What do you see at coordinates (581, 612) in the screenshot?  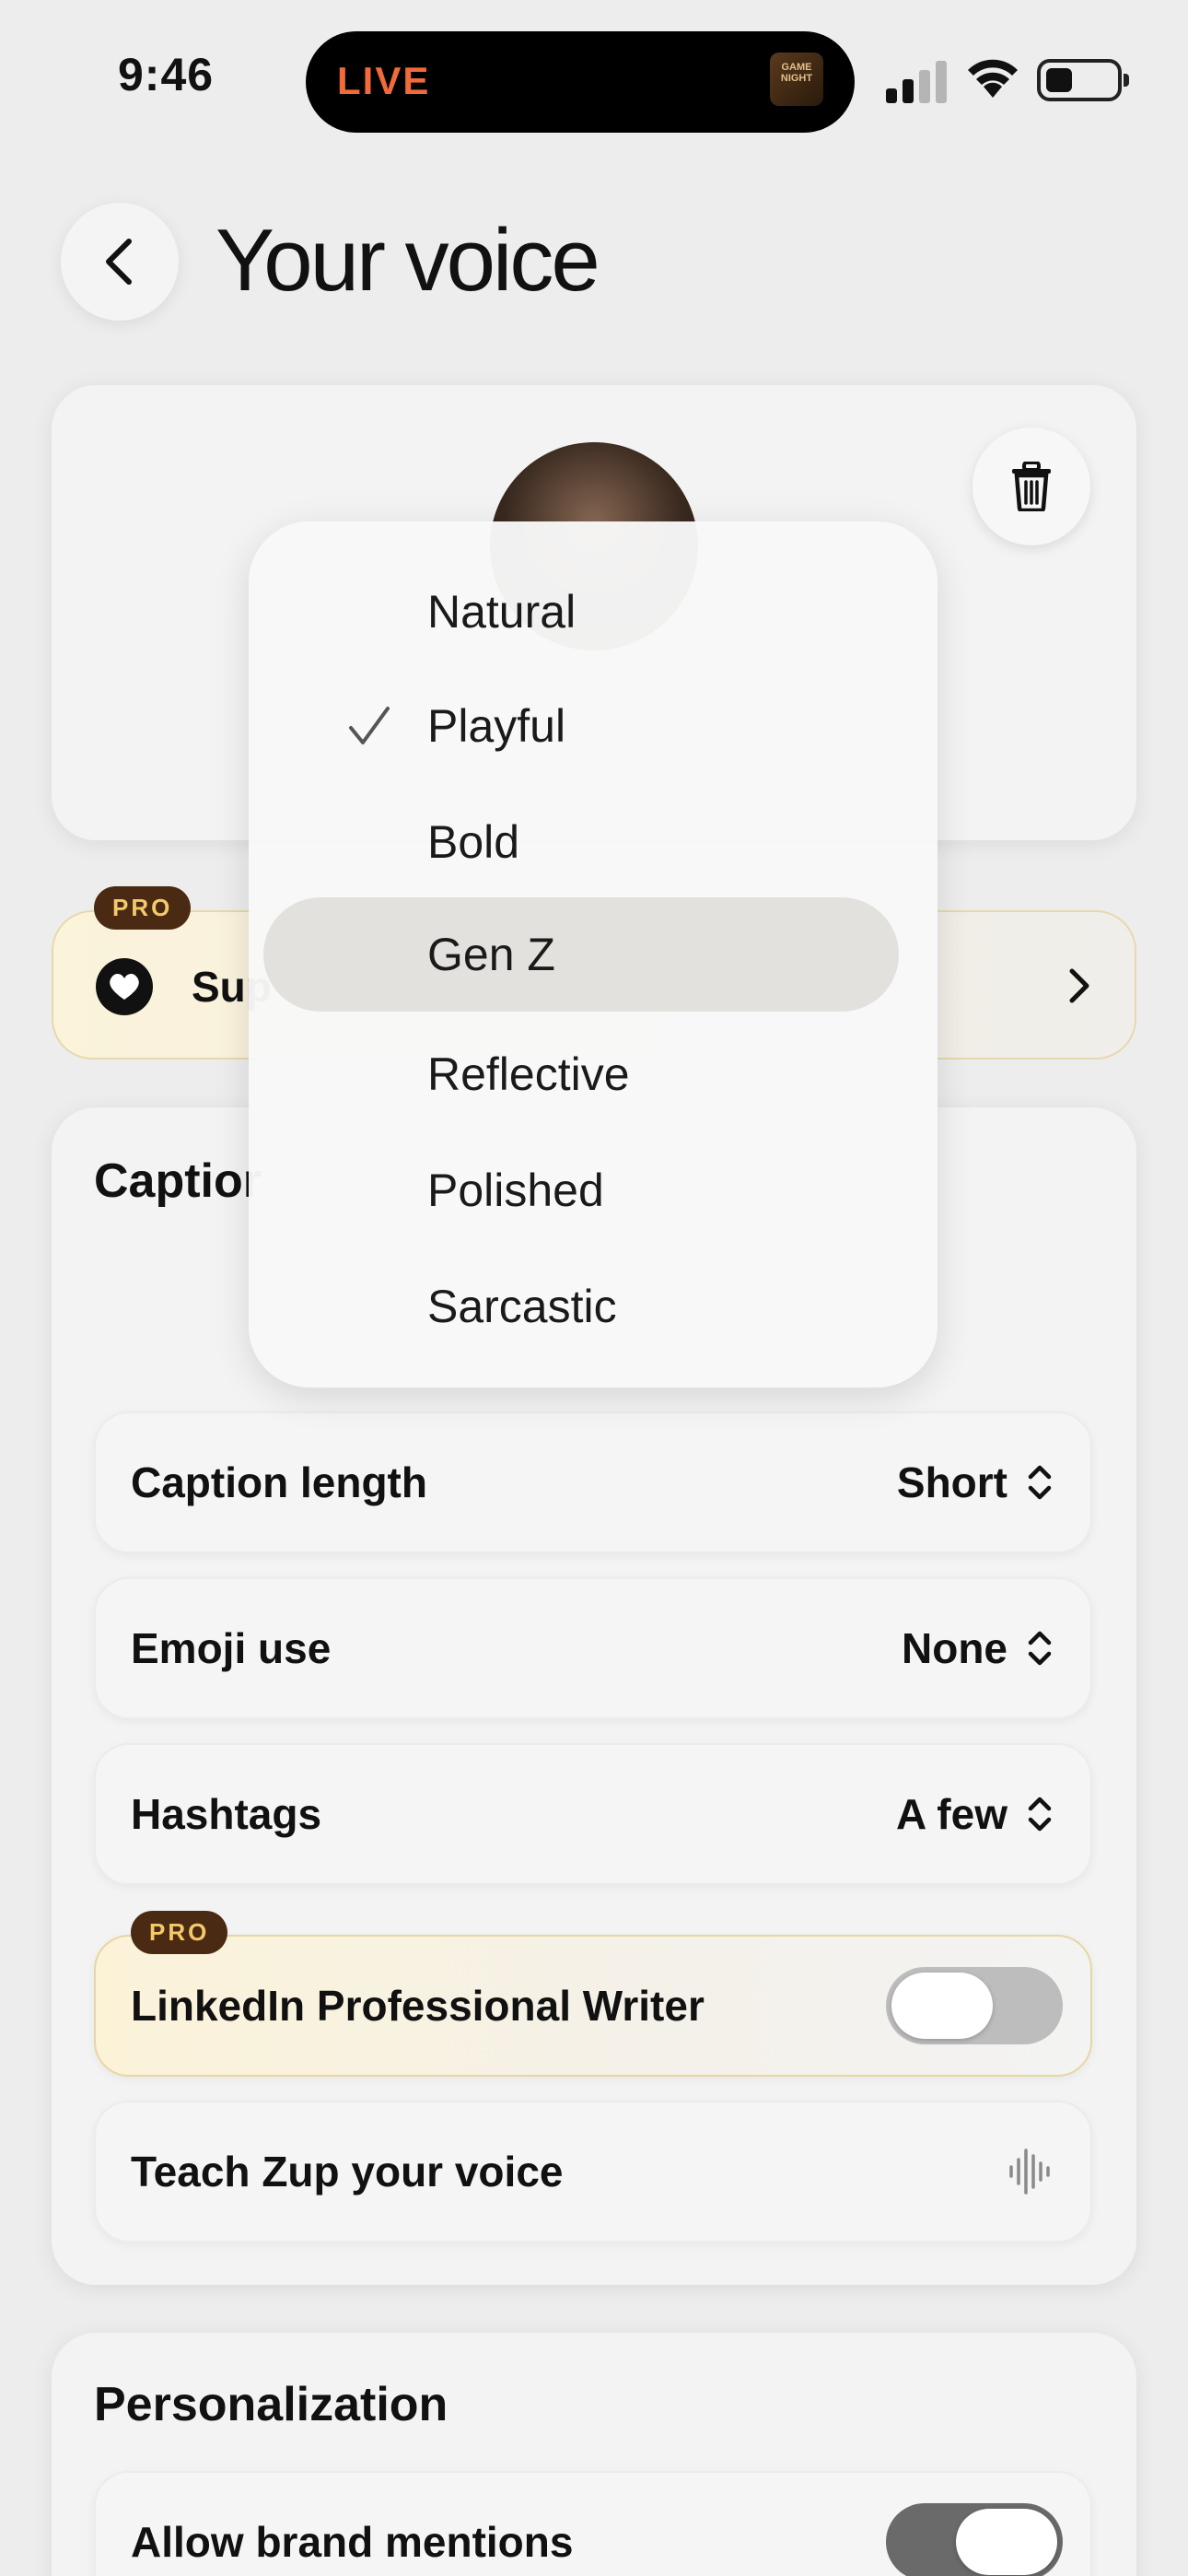 I see `menu-item-natural: Natural` at bounding box center [581, 612].